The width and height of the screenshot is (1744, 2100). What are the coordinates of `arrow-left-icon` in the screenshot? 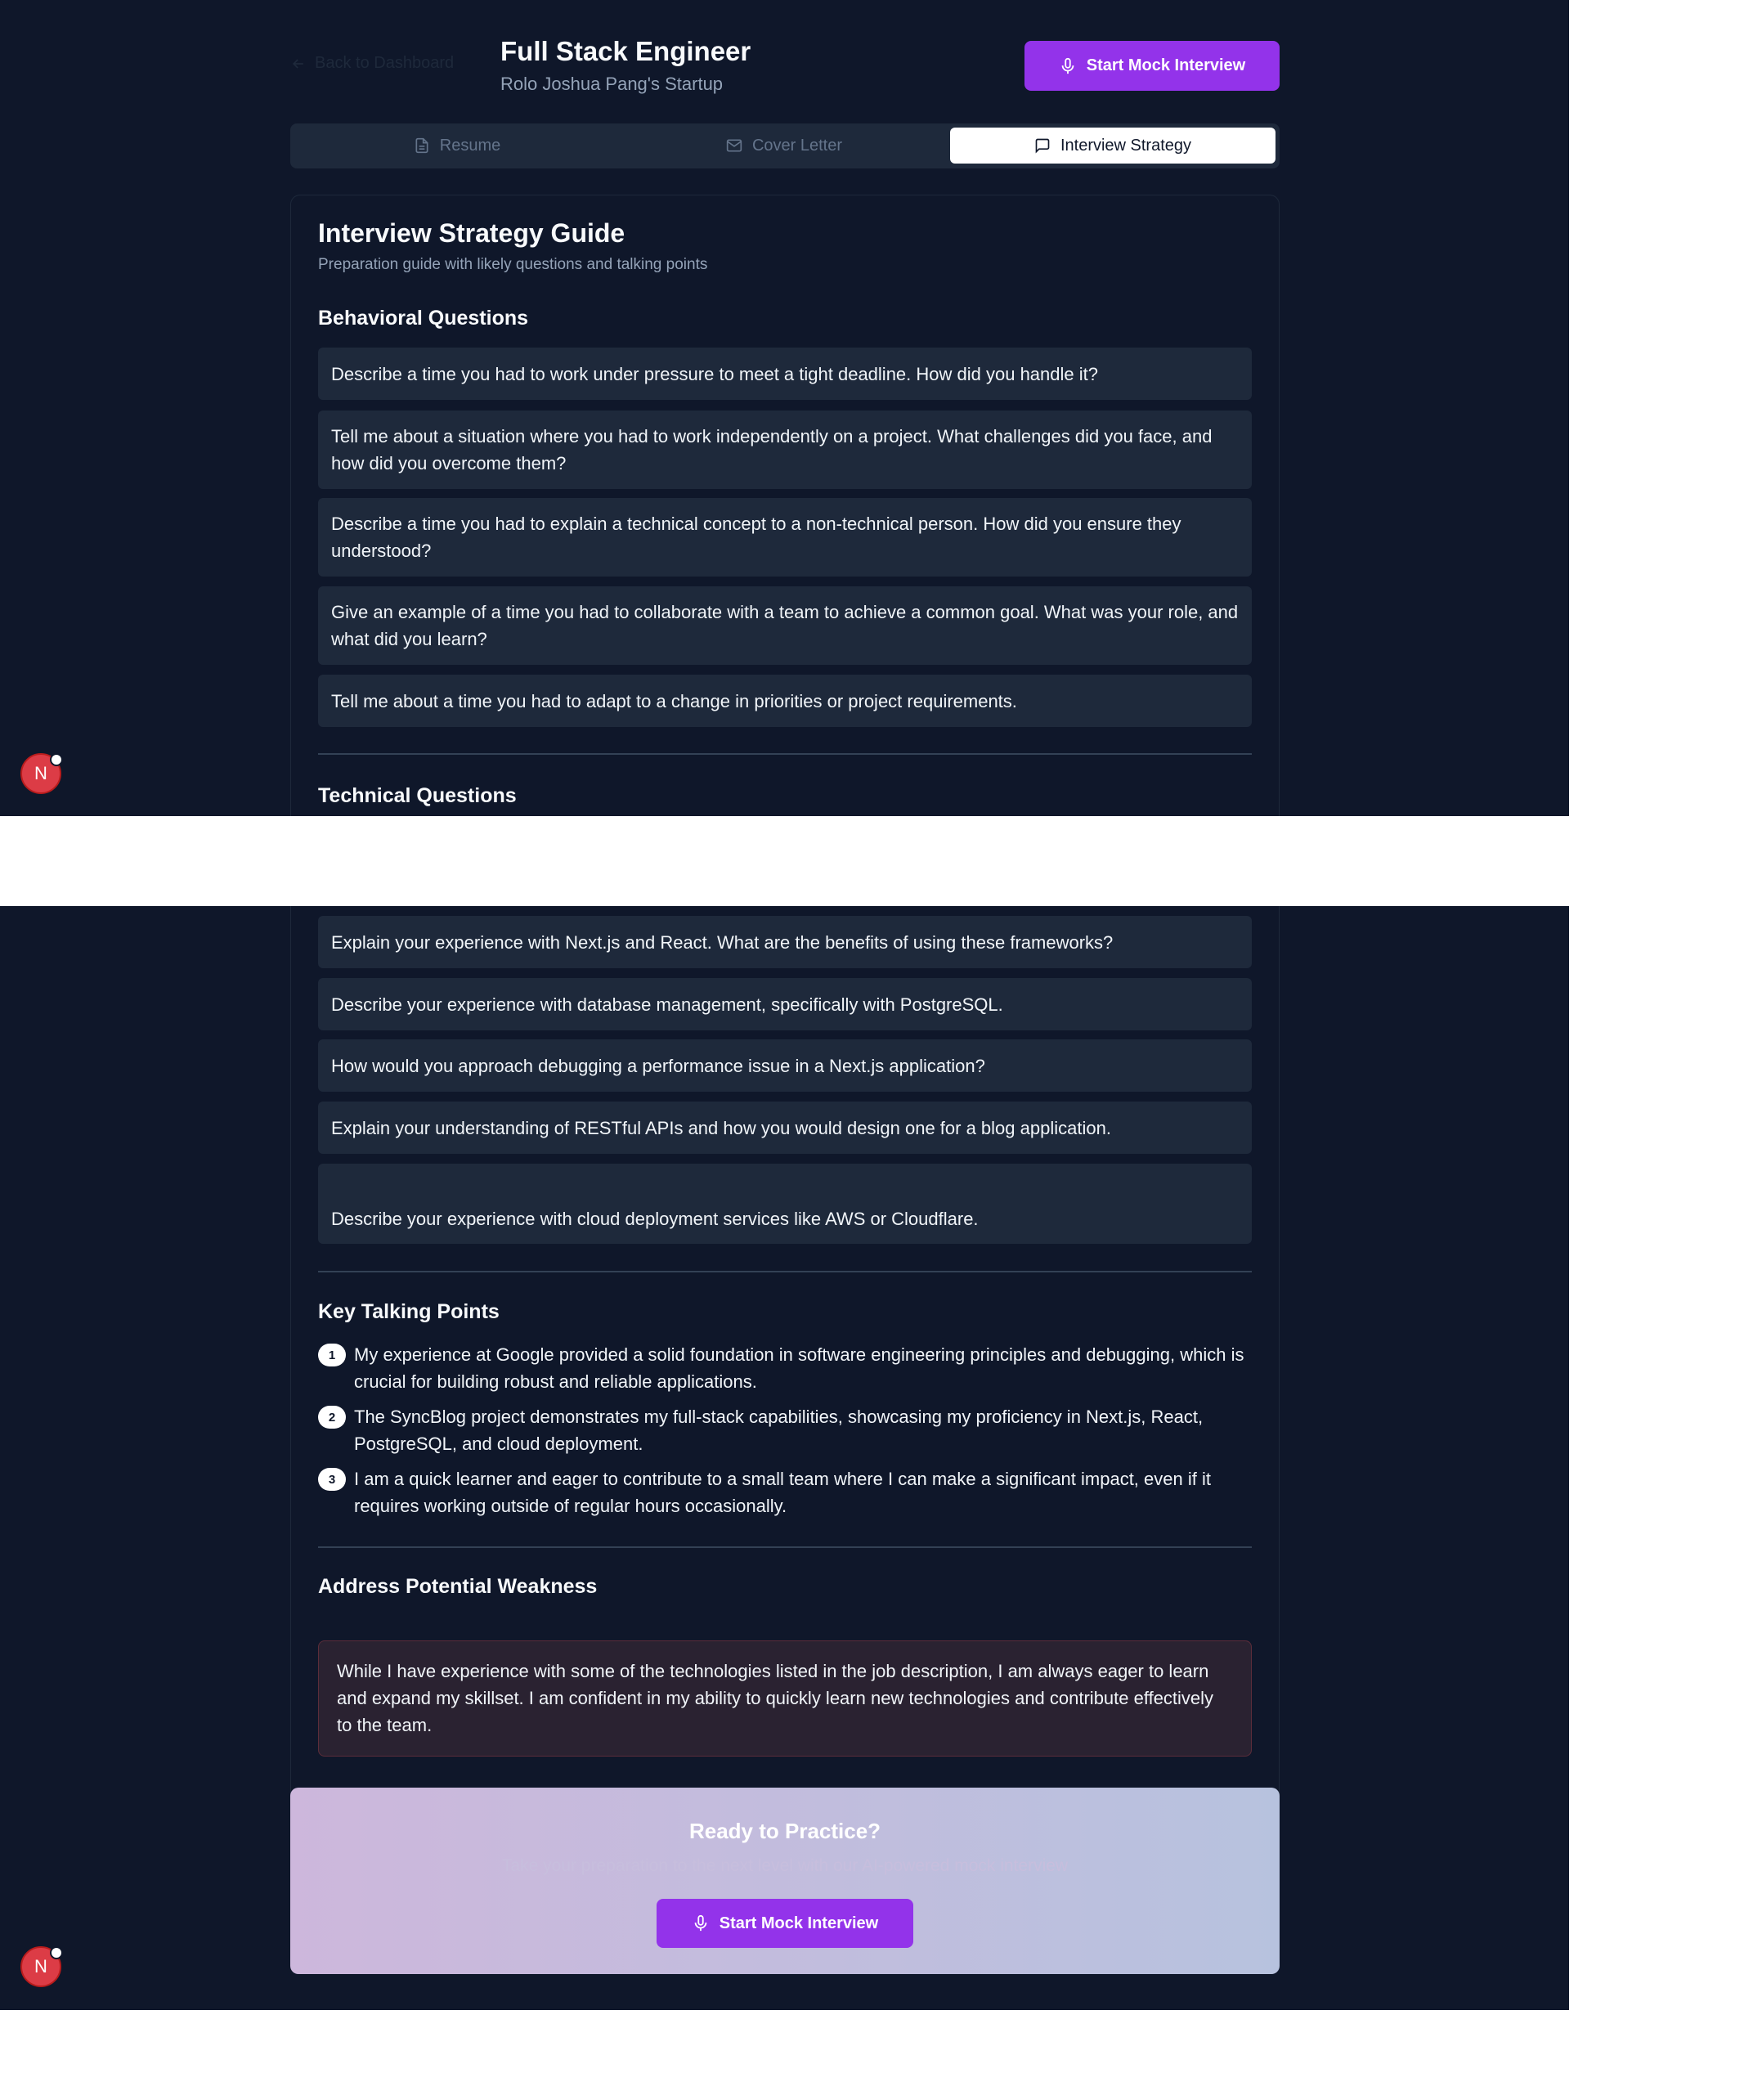 It's located at (297, 63).